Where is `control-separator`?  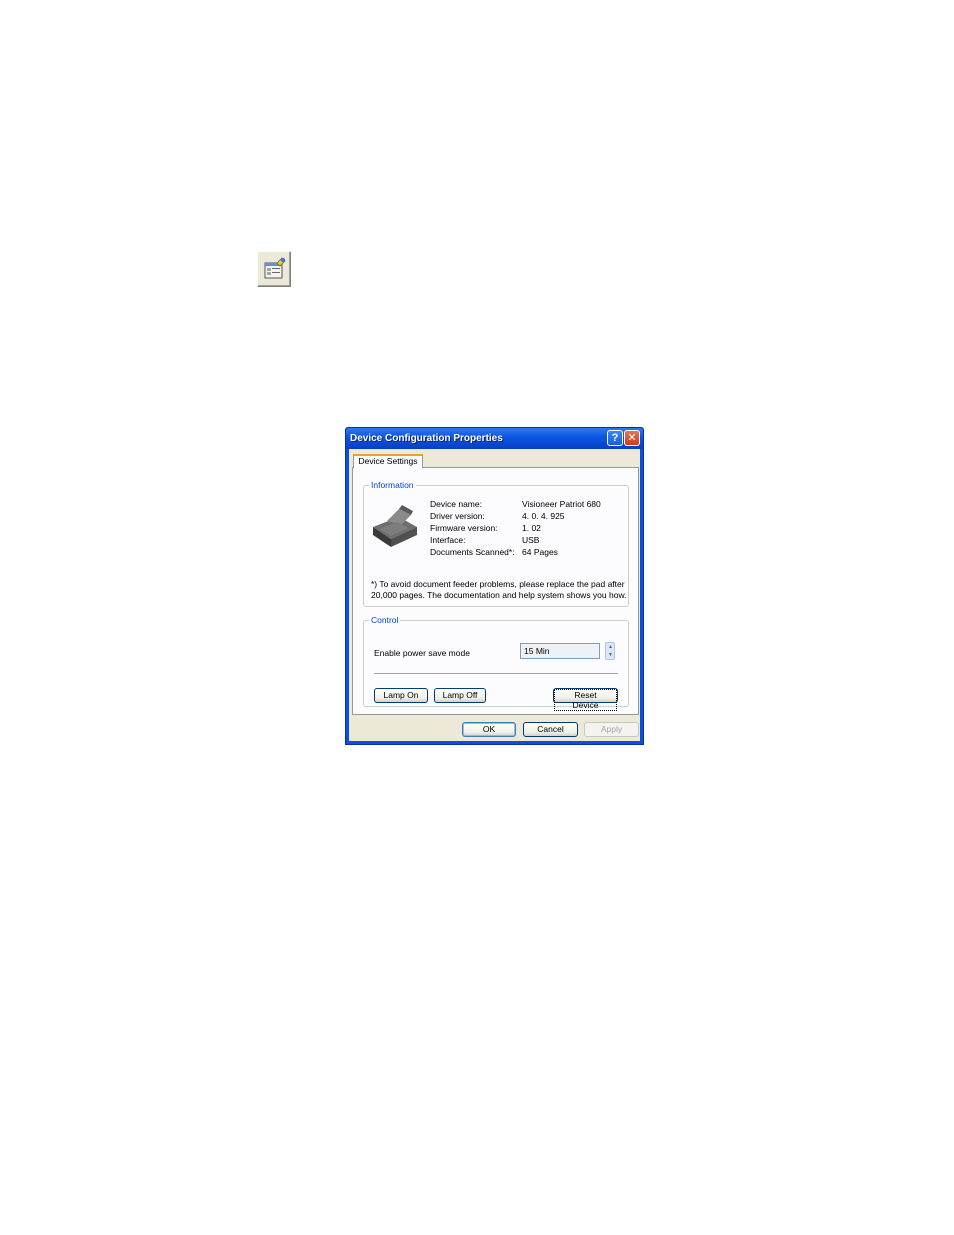 control-separator is located at coordinates (496, 674).